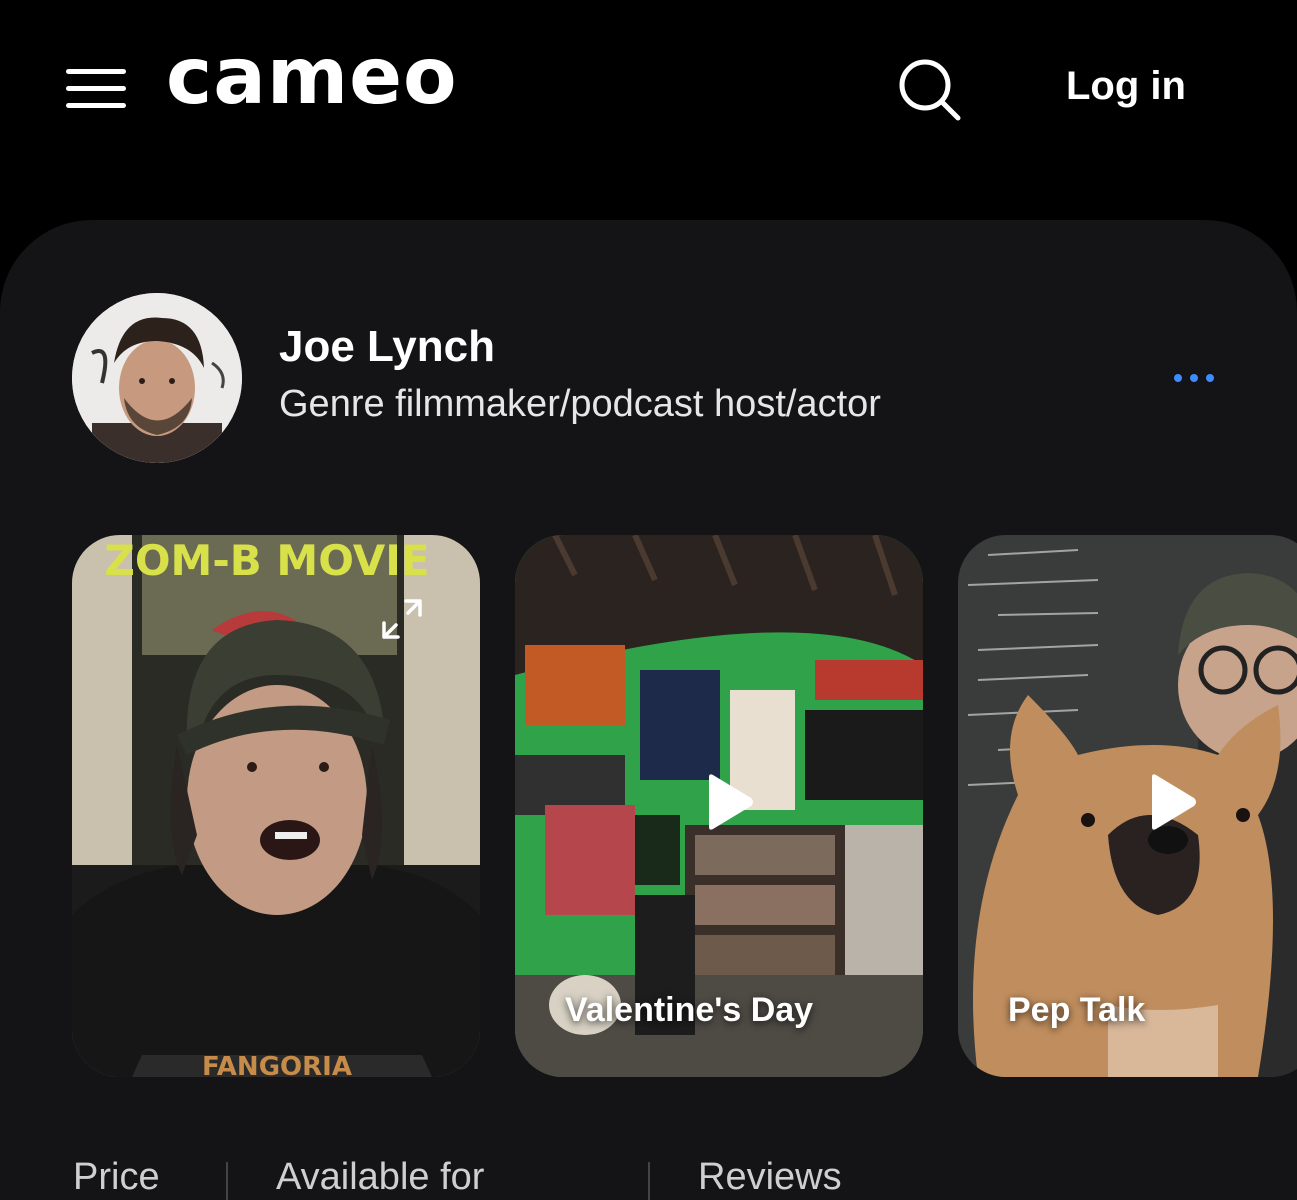 The image size is (1297, 1200). I want to click on price-label: Price, so click(116, 1177).